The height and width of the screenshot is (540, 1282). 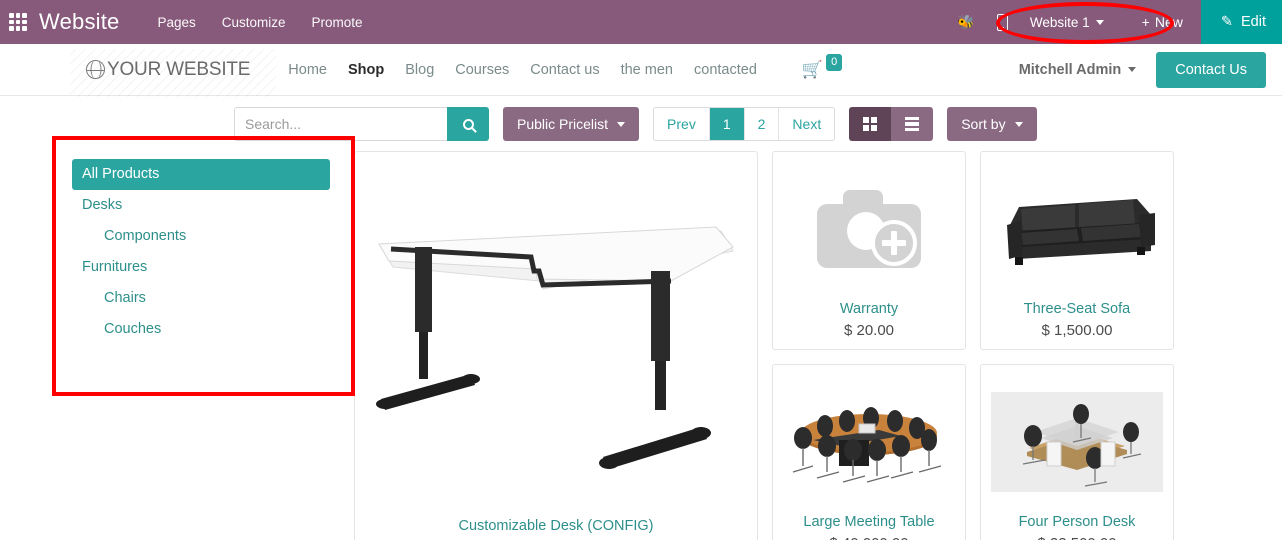 I want to click on product-card-warranty: Warranty $ 20.00, so click(x=869, y=250).